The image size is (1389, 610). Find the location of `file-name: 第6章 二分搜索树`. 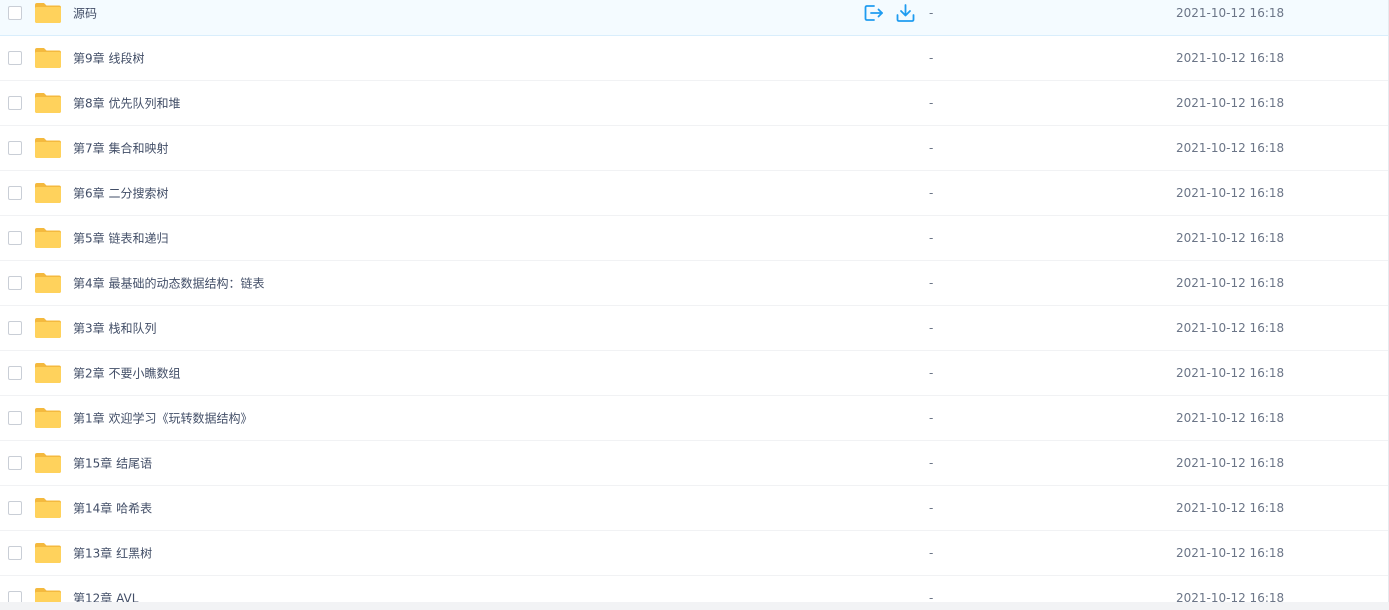

file-name: 第6章 二分搜索树 is located at coordinates (120, 193).